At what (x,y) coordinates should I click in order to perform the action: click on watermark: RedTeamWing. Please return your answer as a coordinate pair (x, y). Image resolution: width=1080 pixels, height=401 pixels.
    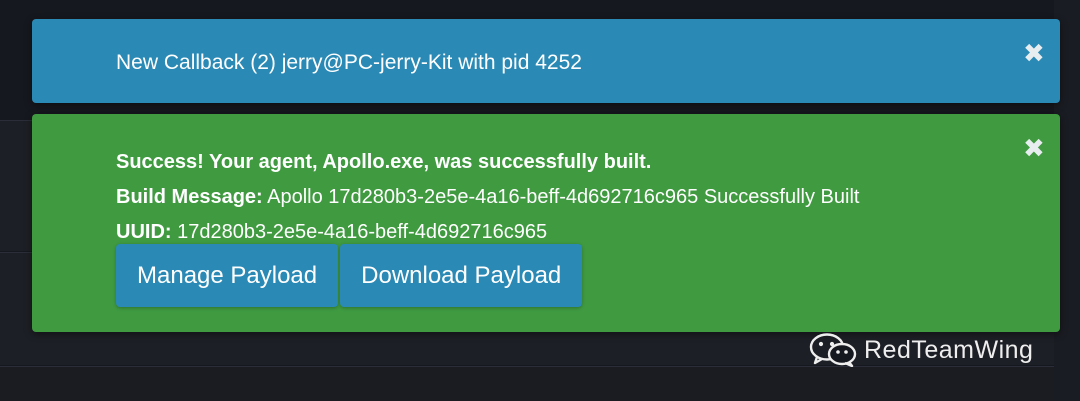
    Looking at the image, I should click on (920, 350).